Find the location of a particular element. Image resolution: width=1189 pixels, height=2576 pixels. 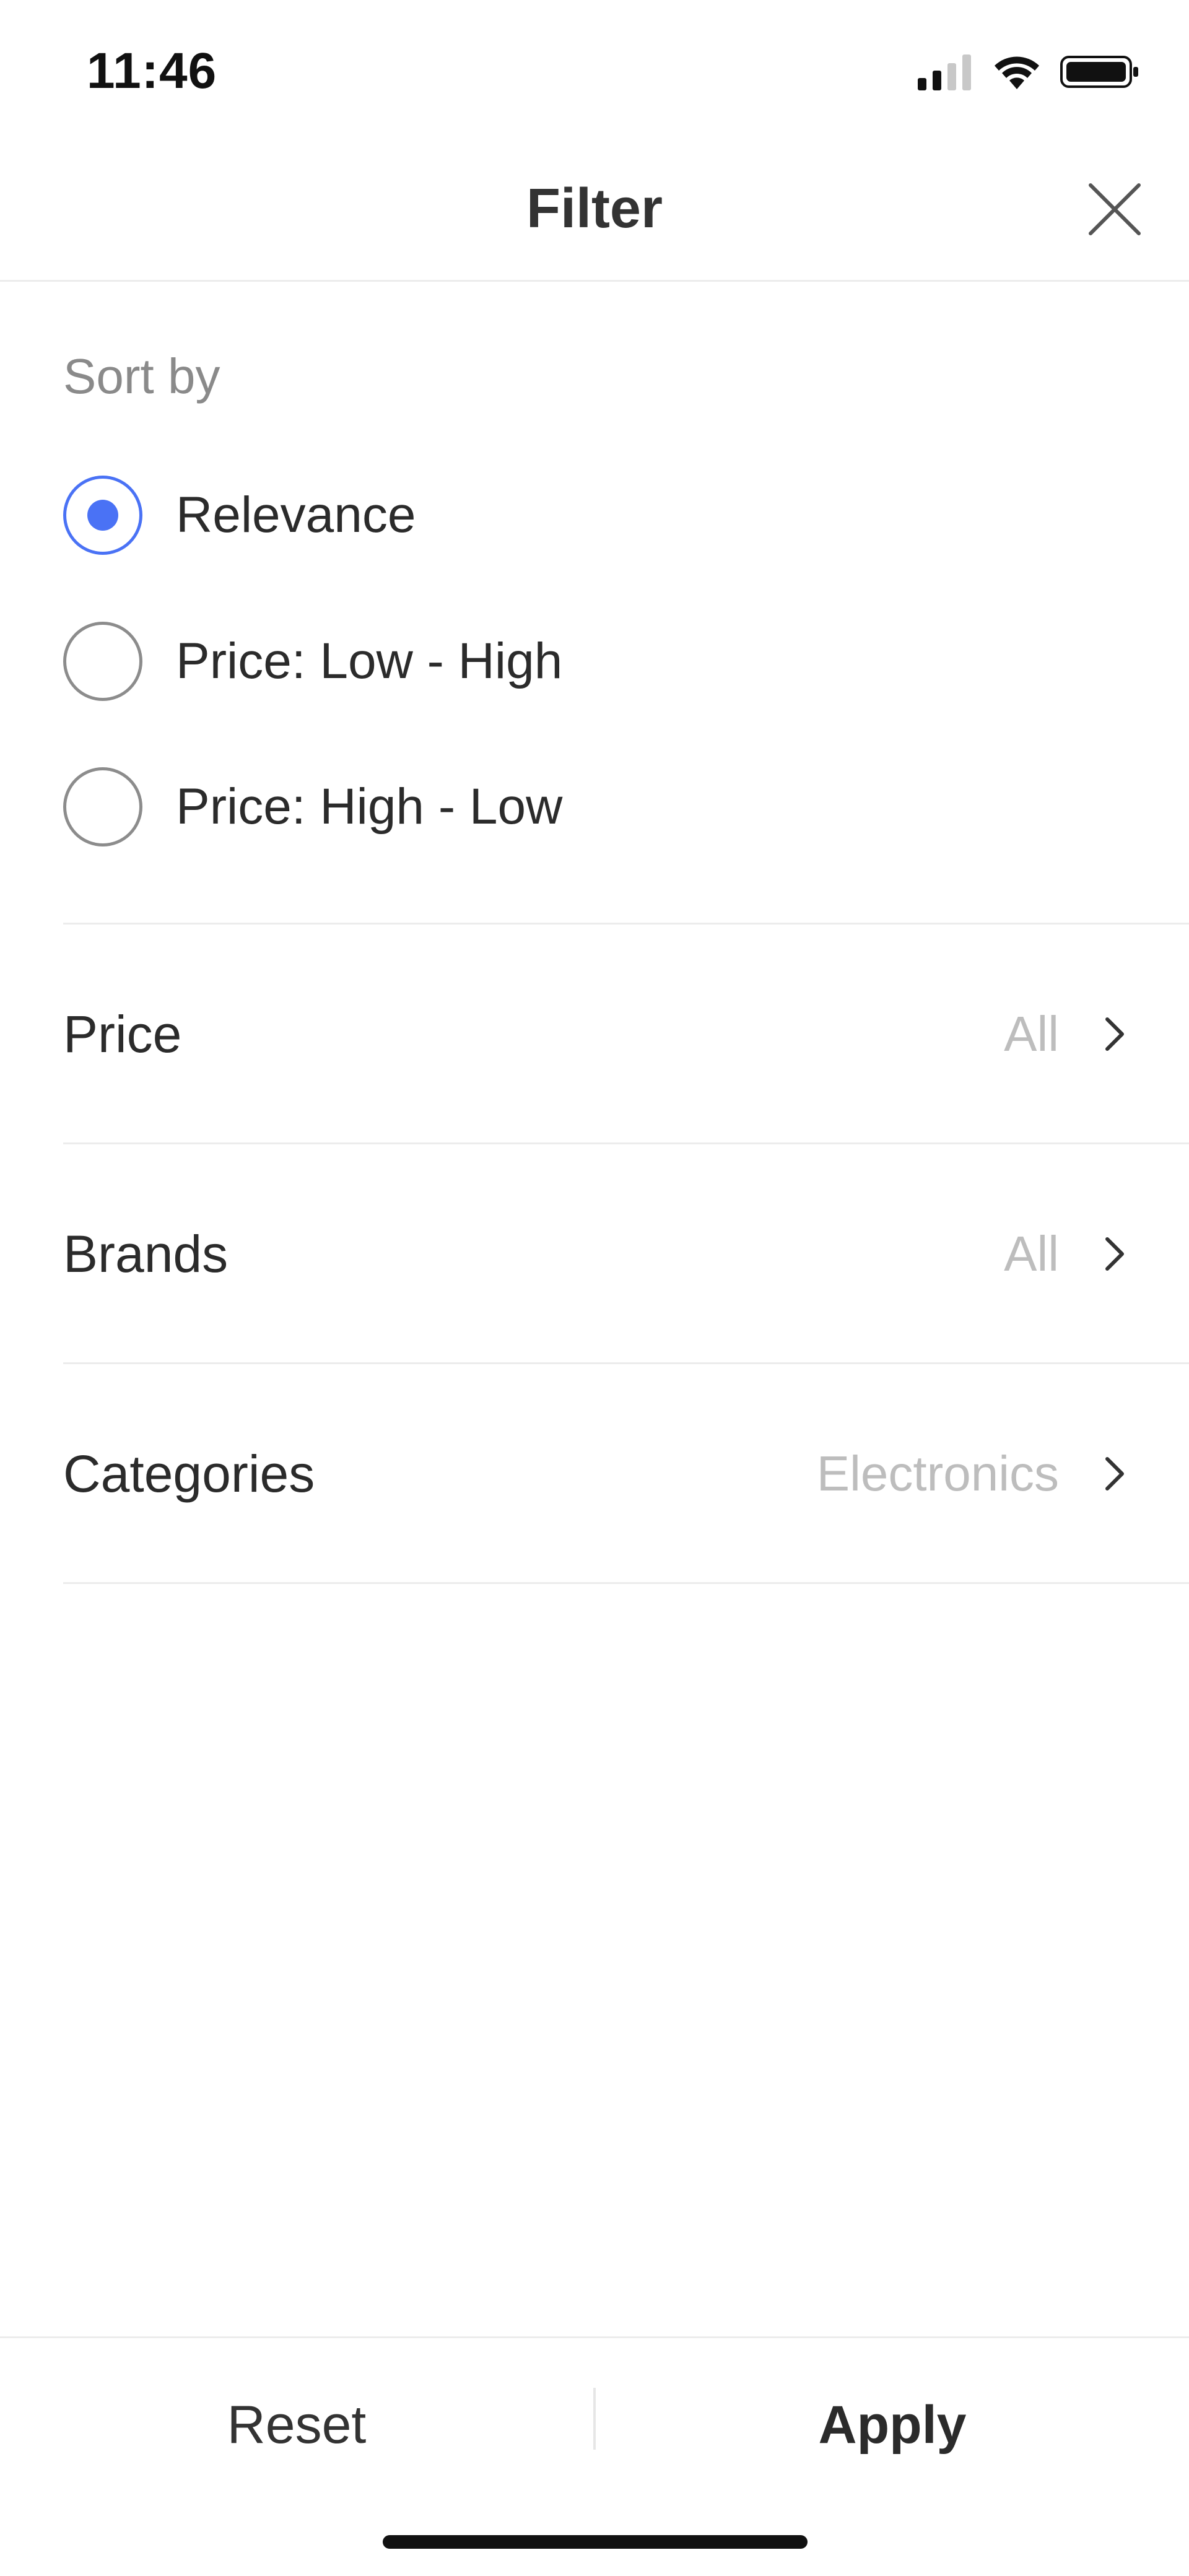

bottom-action-bar: Reset Apply is located at coordinates (594, 2456).